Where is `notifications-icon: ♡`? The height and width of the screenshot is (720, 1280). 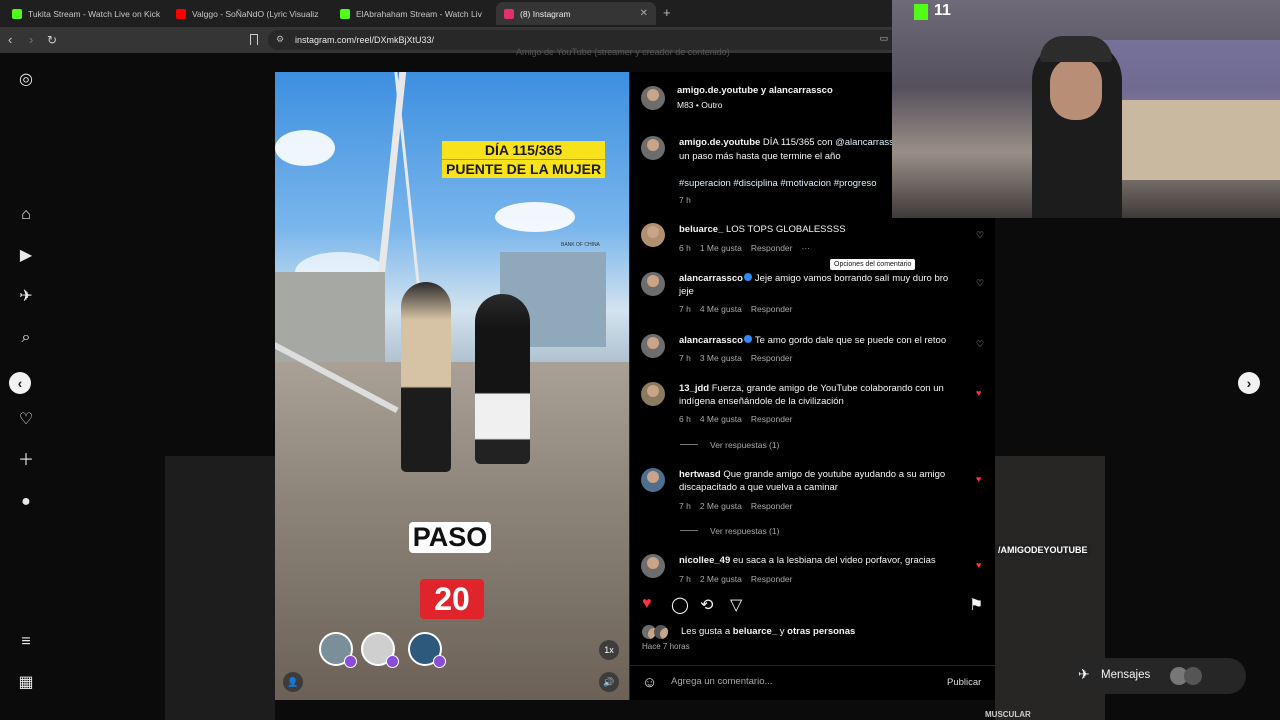
notifications-icon: ♡ is located at coordinates (26, 420).